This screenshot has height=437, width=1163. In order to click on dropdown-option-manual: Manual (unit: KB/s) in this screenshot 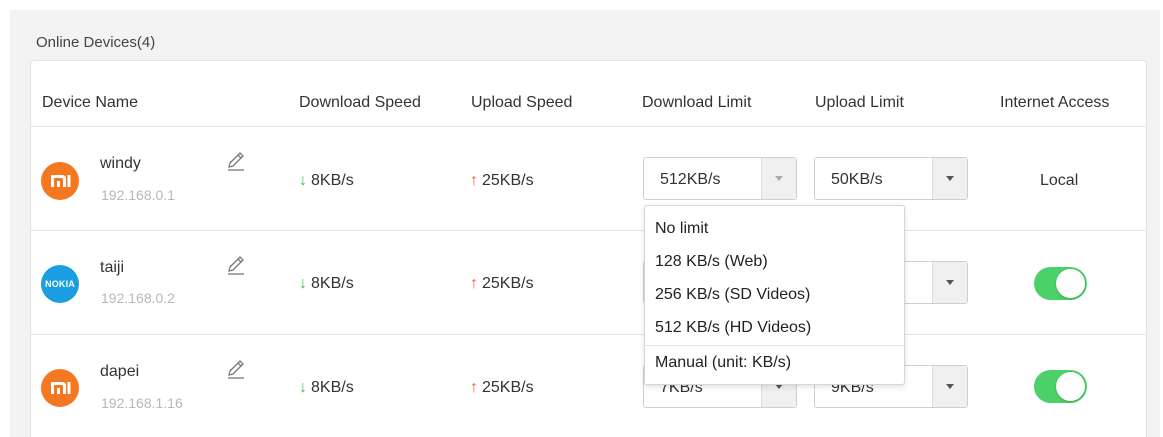, I will do `click(723, 363)`.